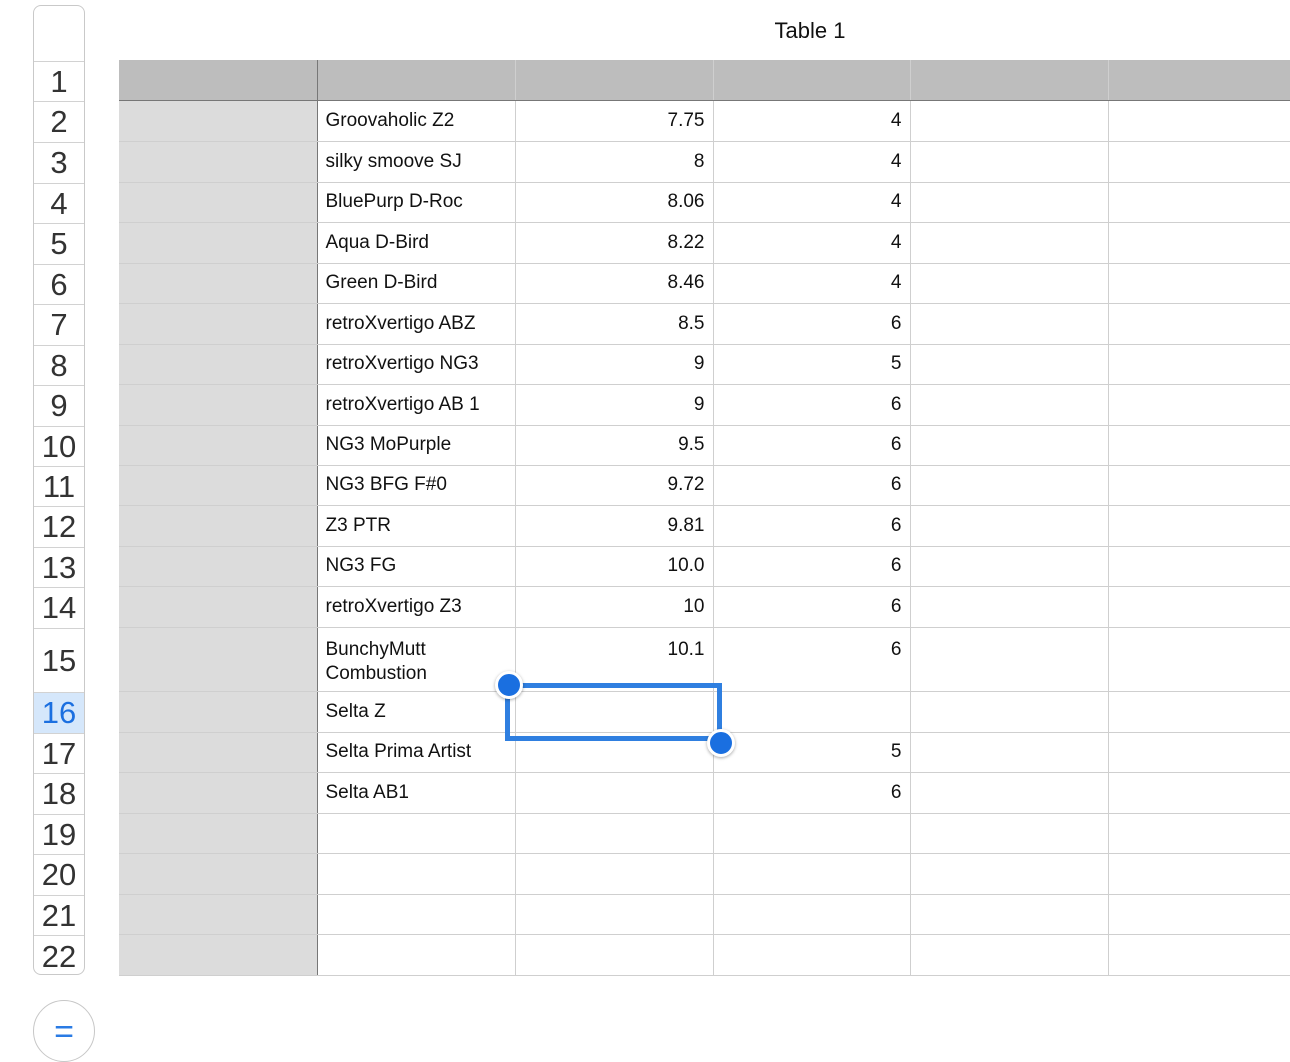 This screenshot has height=1062, width=1290. I want to click on value-cell: 10.0, so click(614, 566).